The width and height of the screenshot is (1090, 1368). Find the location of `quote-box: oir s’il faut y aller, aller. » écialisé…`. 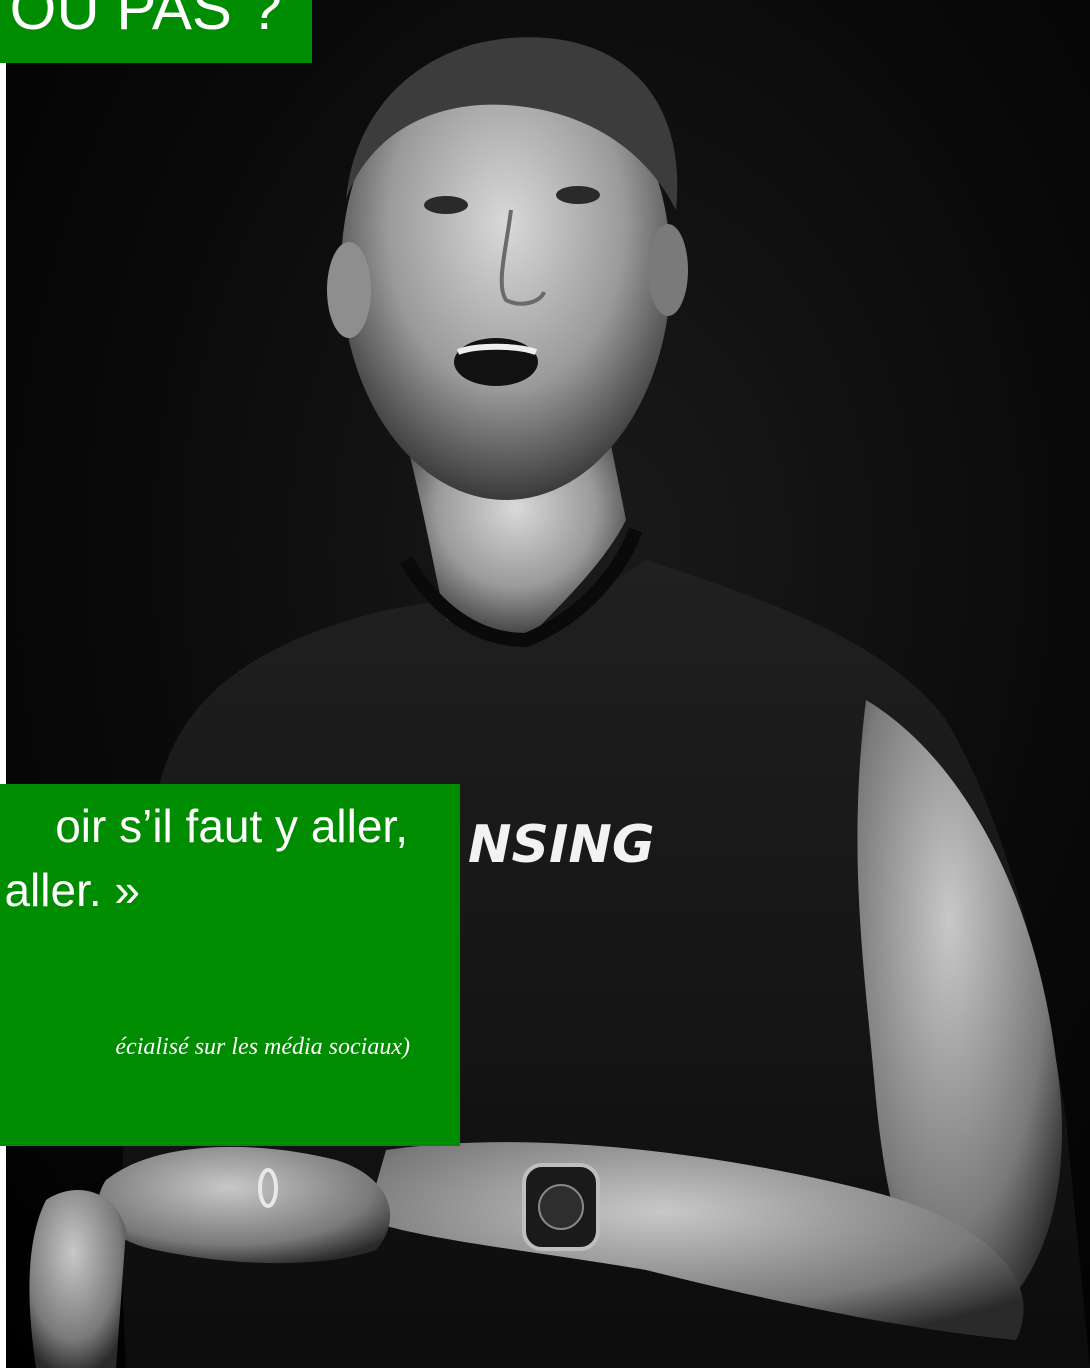

quote-box: oir s’il faut y aller, aller. » écialisé… is located at coordinates (230, 965).